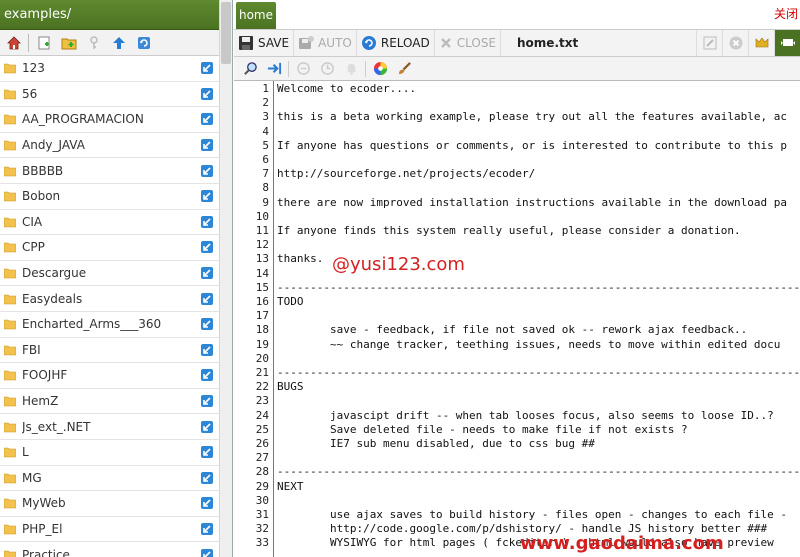 The image size is (800, 557). Describe the element at coordinates (44, 503) in the screenshot. I see `folder-name: MyWeb` at that location.